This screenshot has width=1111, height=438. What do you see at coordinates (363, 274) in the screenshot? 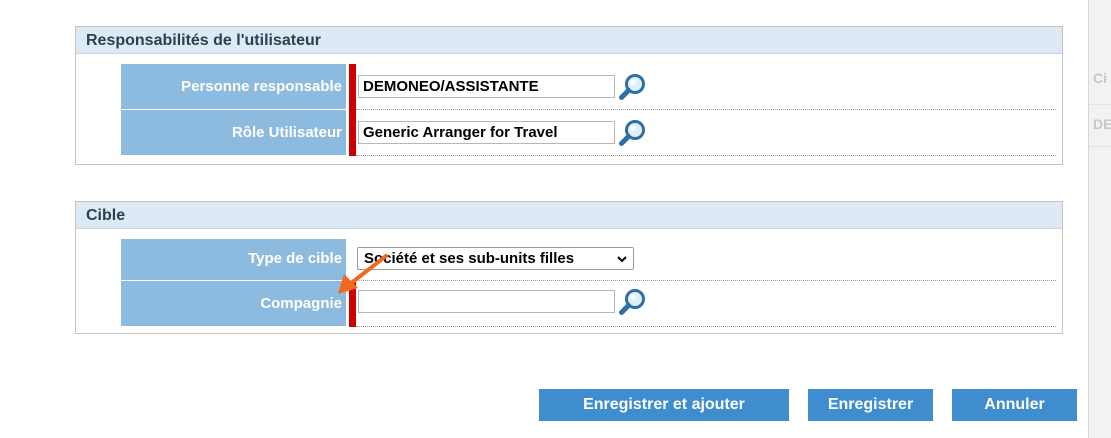
I see `annotation-arrow-icon` at bounding box center [363, 274].